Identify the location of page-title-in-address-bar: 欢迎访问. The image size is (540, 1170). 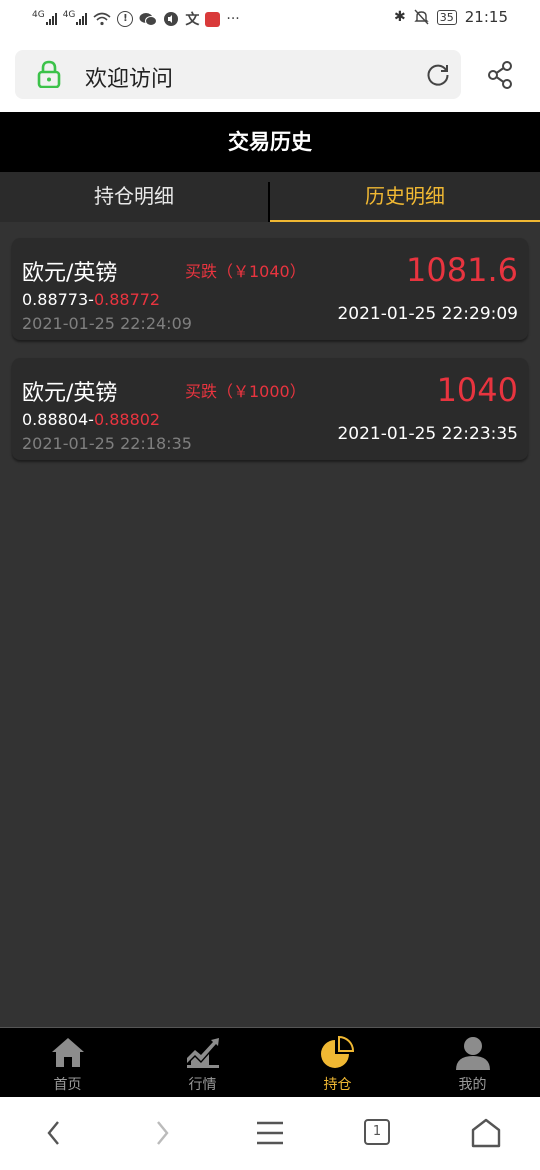
(129, 79).